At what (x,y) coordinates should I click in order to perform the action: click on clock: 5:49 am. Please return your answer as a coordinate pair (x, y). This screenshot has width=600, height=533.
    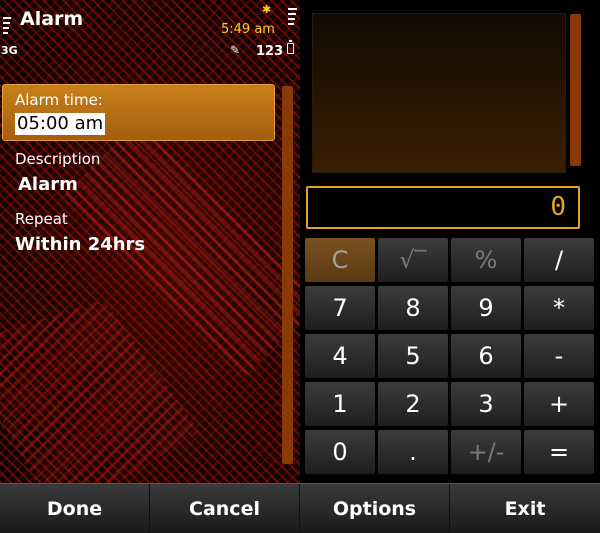
    Looking at the image, I should click on (248, 29).